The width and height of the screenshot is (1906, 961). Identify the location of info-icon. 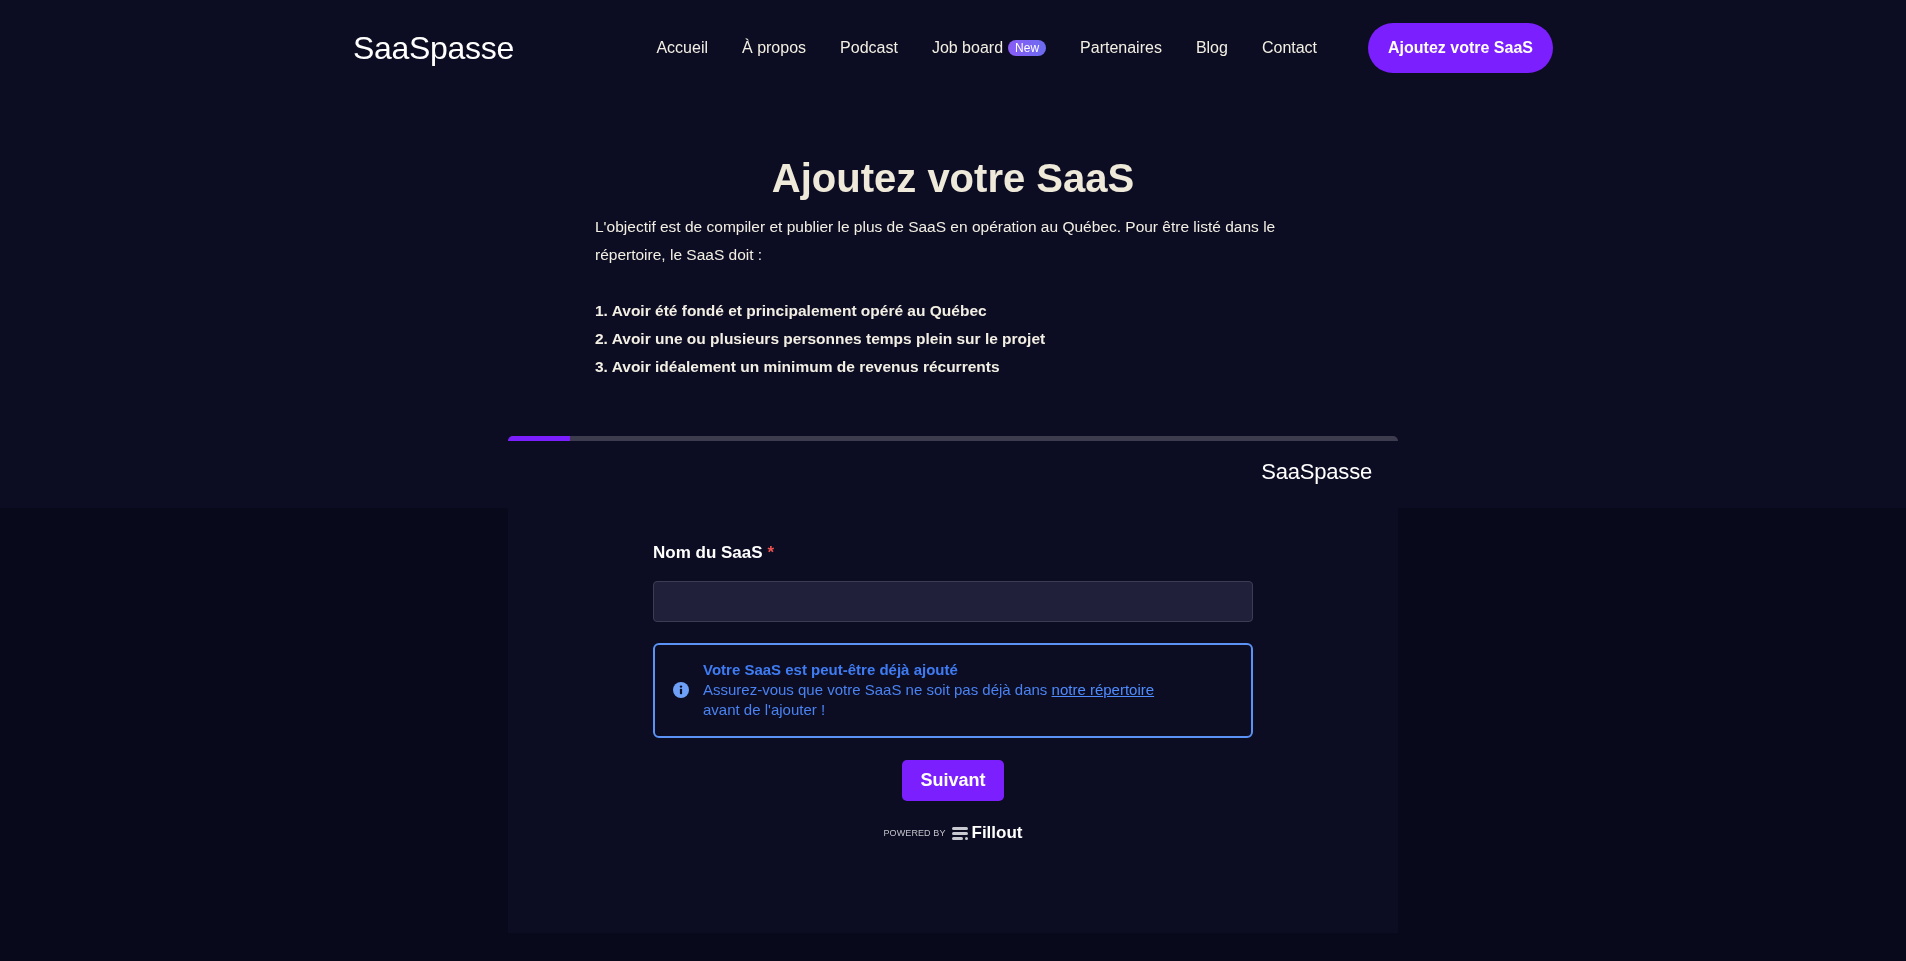
(681, 690).